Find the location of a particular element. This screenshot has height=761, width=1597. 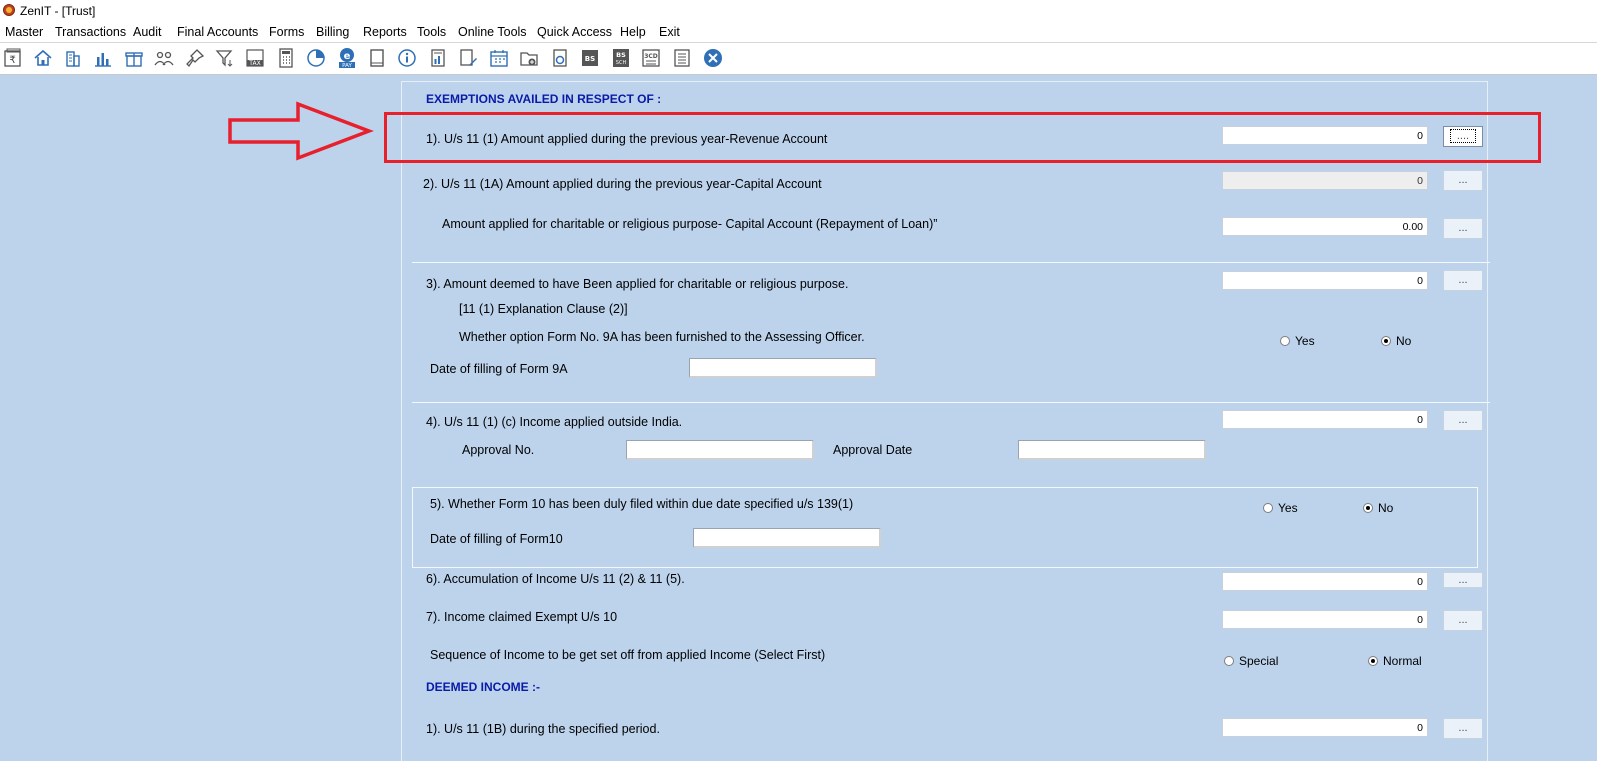

menu-billing: Billing is located at coordinates (332, 32).